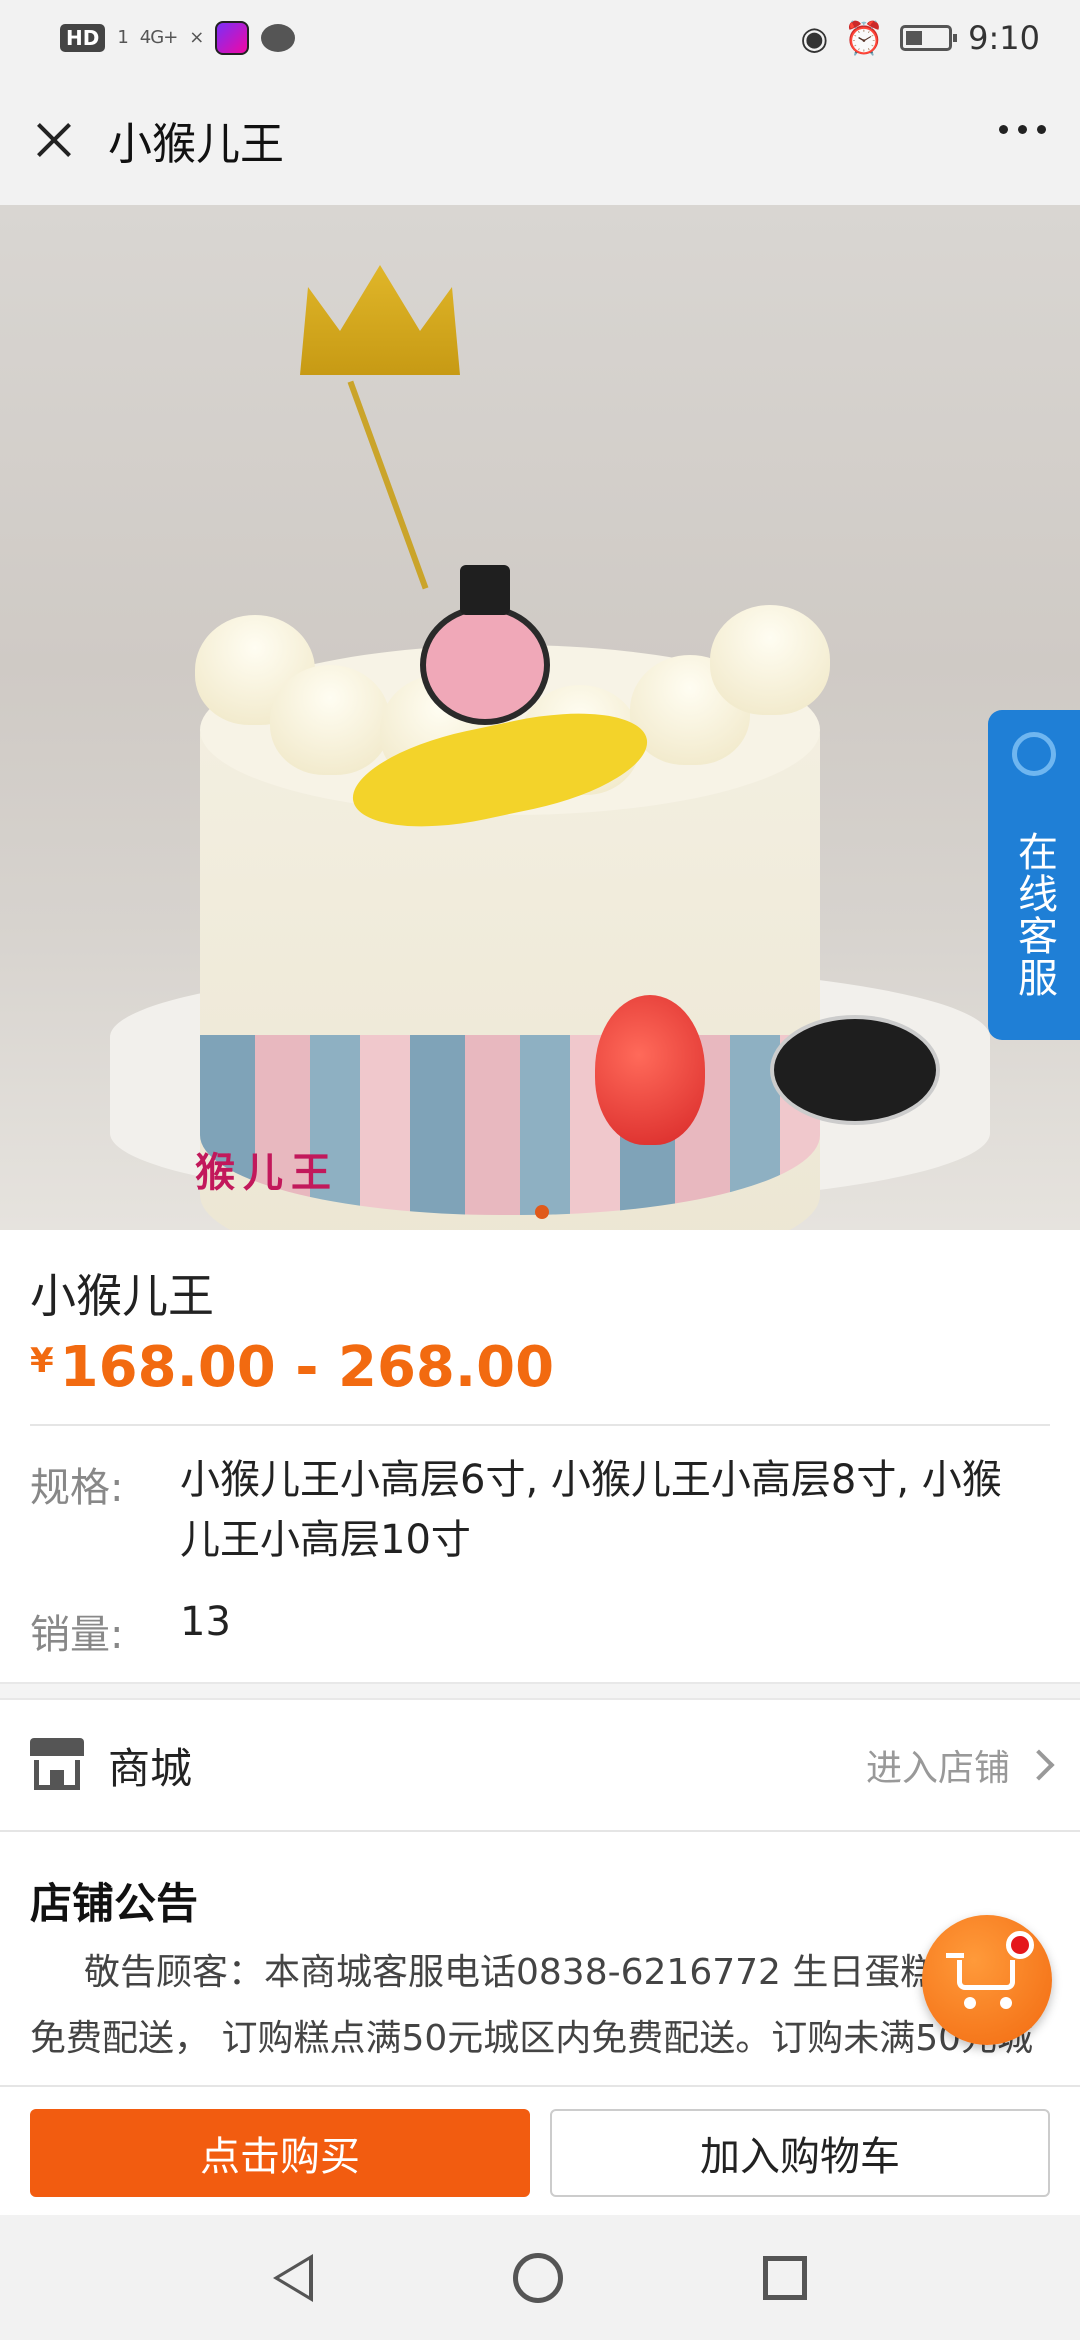 This screenshot has width=1080, height=2340. Describe the element at coordinates (929, 37) in the screenshot. I see `battery-icon` at that location.